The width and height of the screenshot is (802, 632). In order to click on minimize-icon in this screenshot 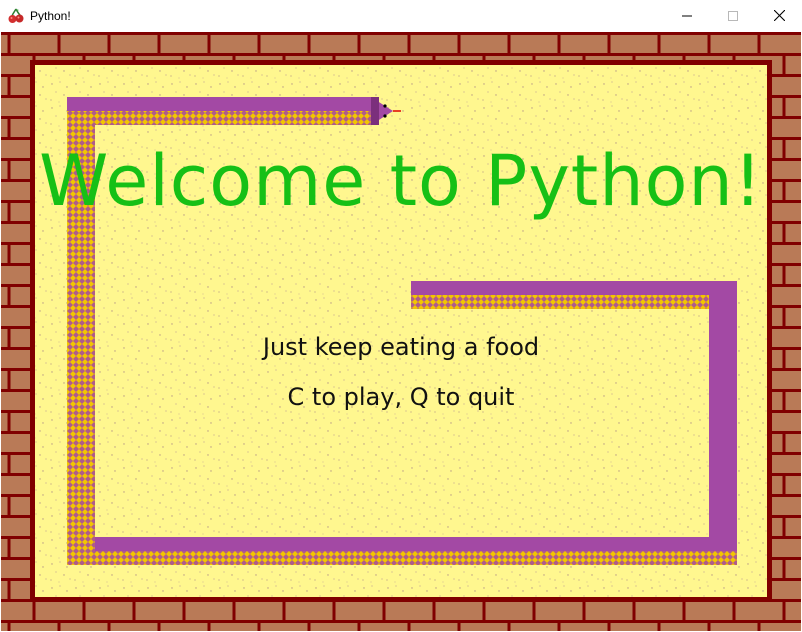, I will do `click(687, 15)`.